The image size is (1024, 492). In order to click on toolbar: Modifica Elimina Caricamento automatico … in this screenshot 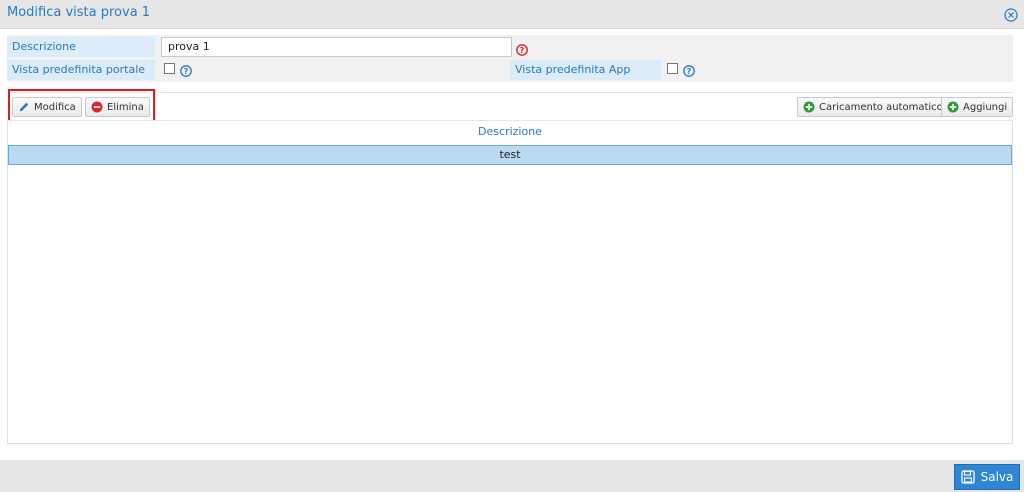, I will do `click(510, 106)`.